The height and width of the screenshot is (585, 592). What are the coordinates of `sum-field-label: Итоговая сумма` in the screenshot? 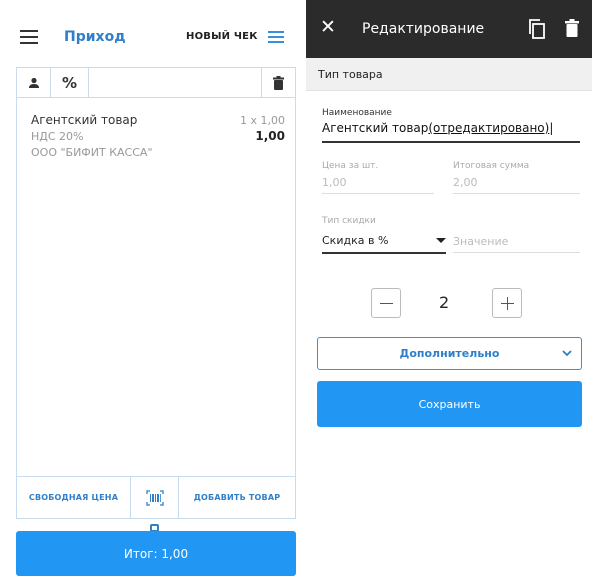 It's located at (491, 166).